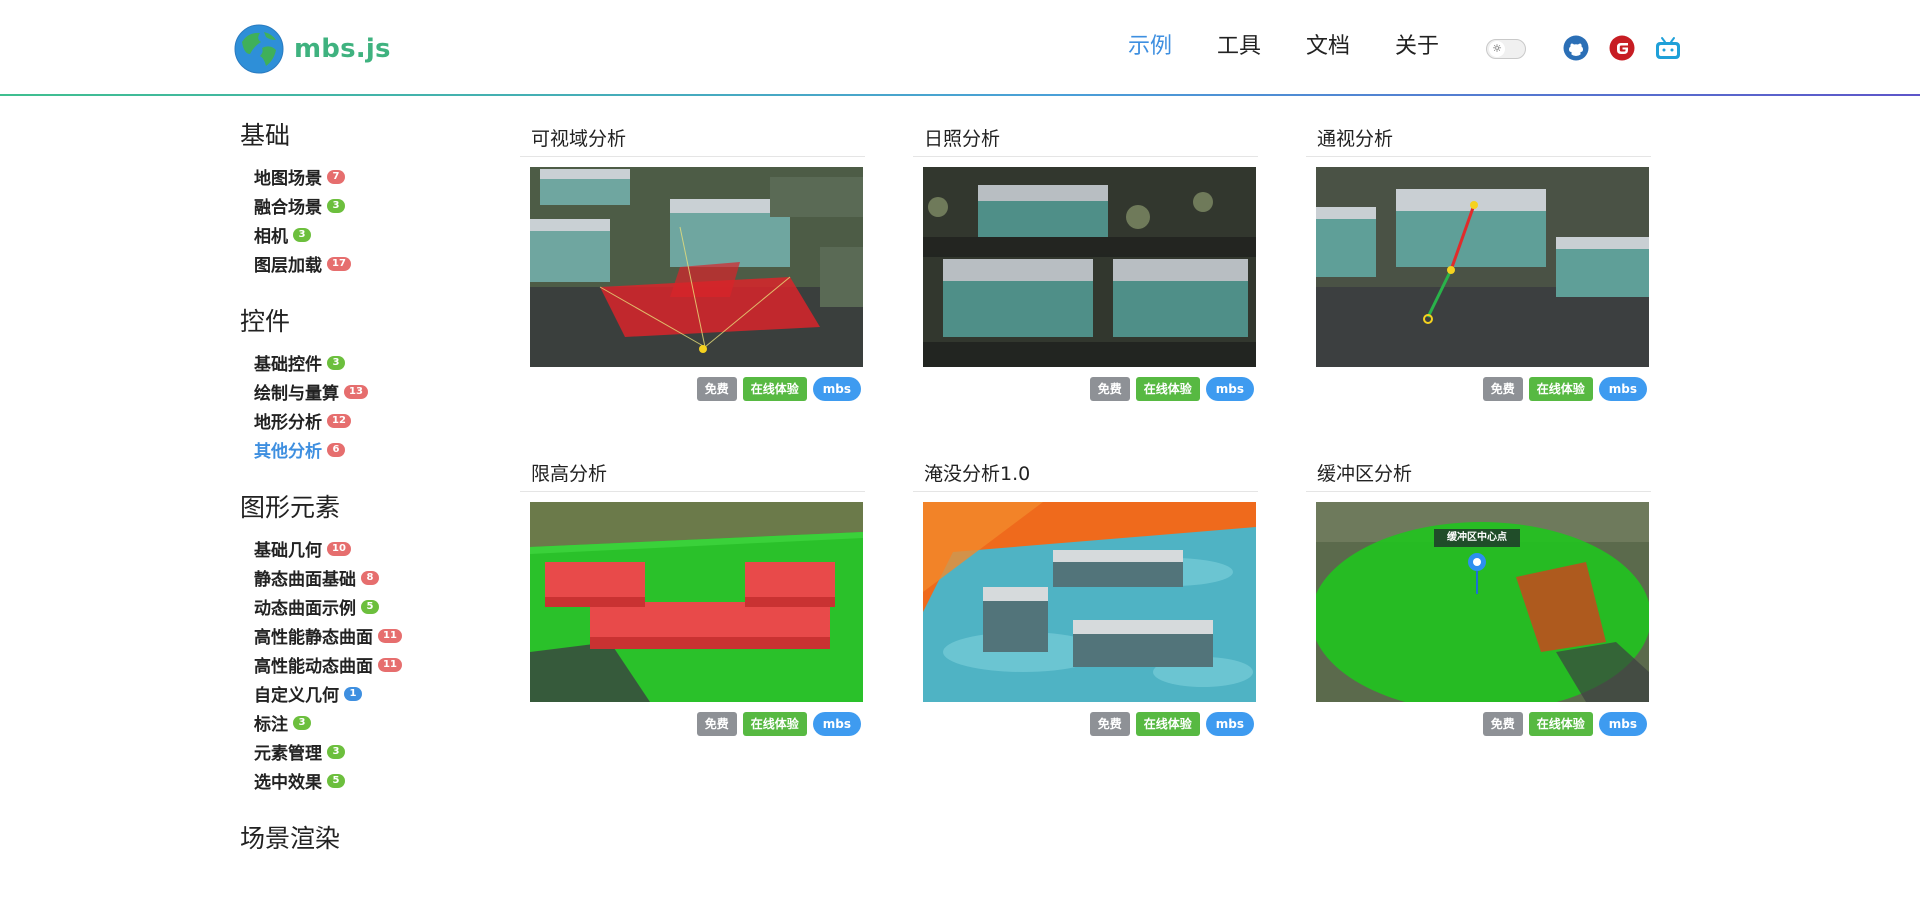  I want to click on sidebar-item-label: 自定义几何, so click(296, 696).